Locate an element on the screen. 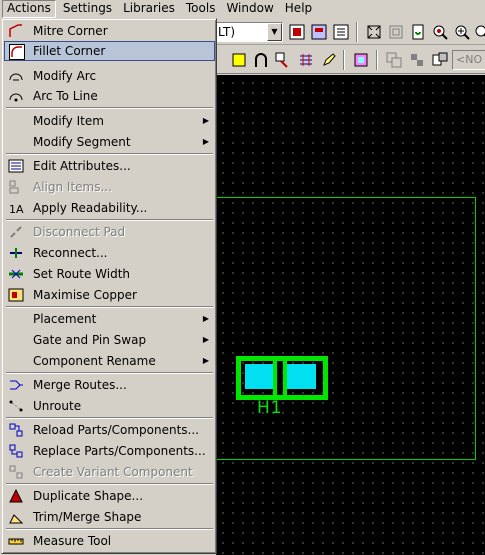 The width and height of the screenshot is (485, 555). layer-settings-icon is located at coordinates (319, 32).